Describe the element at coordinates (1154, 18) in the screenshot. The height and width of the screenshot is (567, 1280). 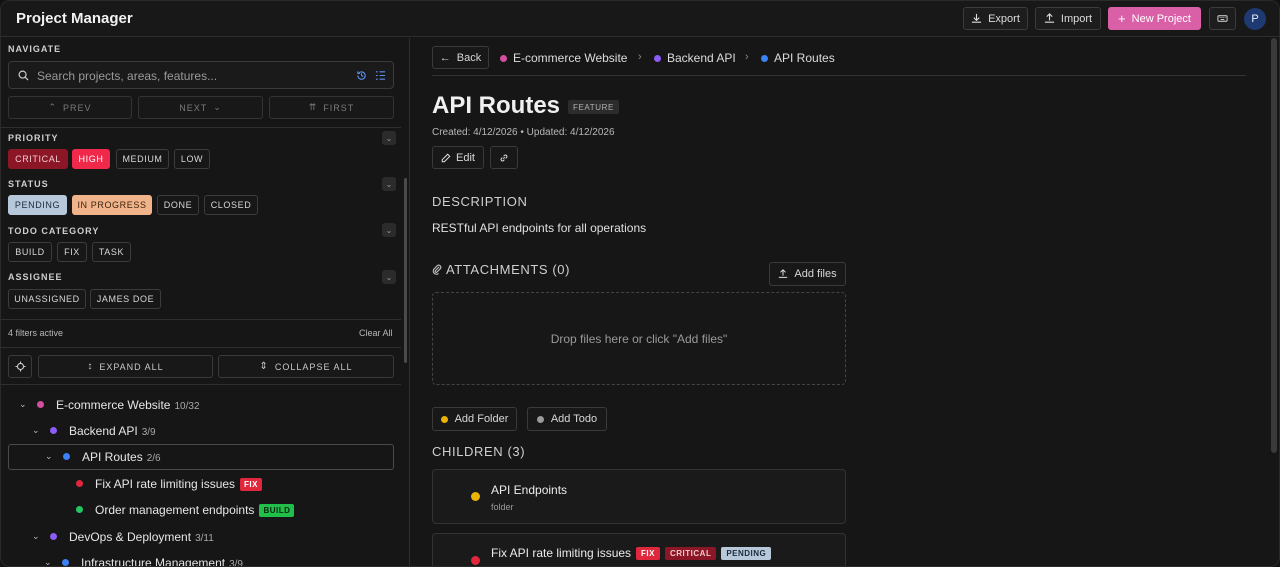
I see `new-project-button: + New Project` at that location.